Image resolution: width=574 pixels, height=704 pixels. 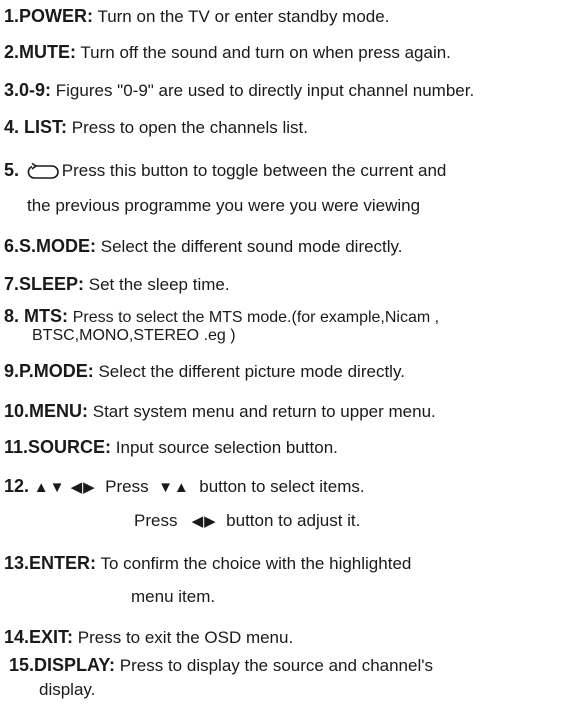 What do you see at coordinates (40, 52) in the screenshot?
I see `item-key: 2.MUTE:` at bounding box center [40, 52].